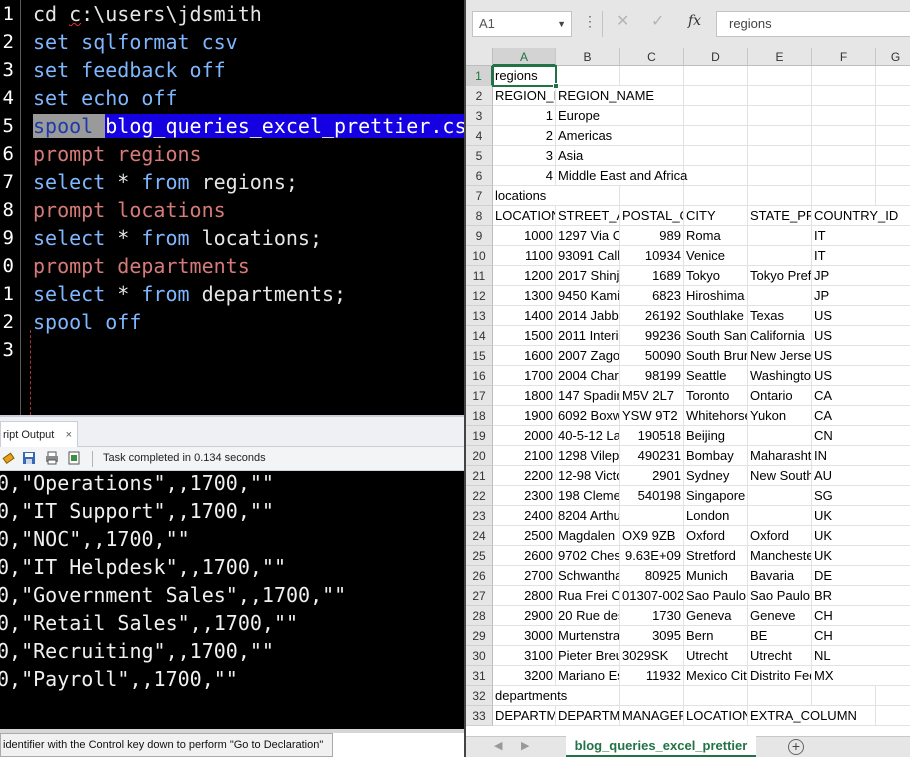 This screenshot has height=757, width=910. Describe the element at coordinates (716, 556) in the screenshot. I see `cell-d25: Stretford` at that location.